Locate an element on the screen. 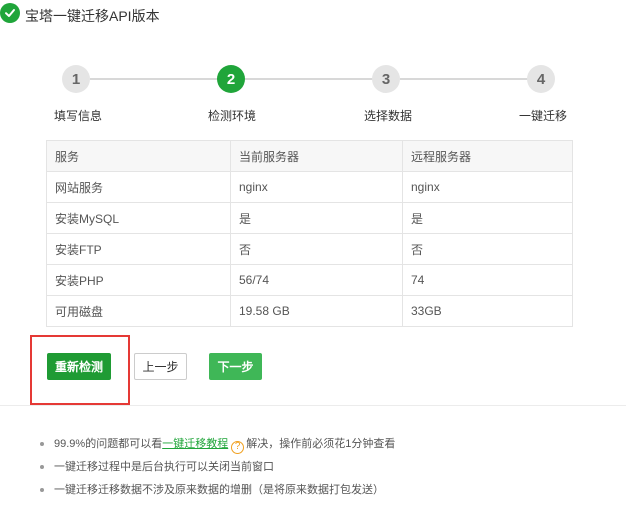 This screenshot has height=513, width=626. step-2-label: 检测环境 is located at coordinates (232, 116).